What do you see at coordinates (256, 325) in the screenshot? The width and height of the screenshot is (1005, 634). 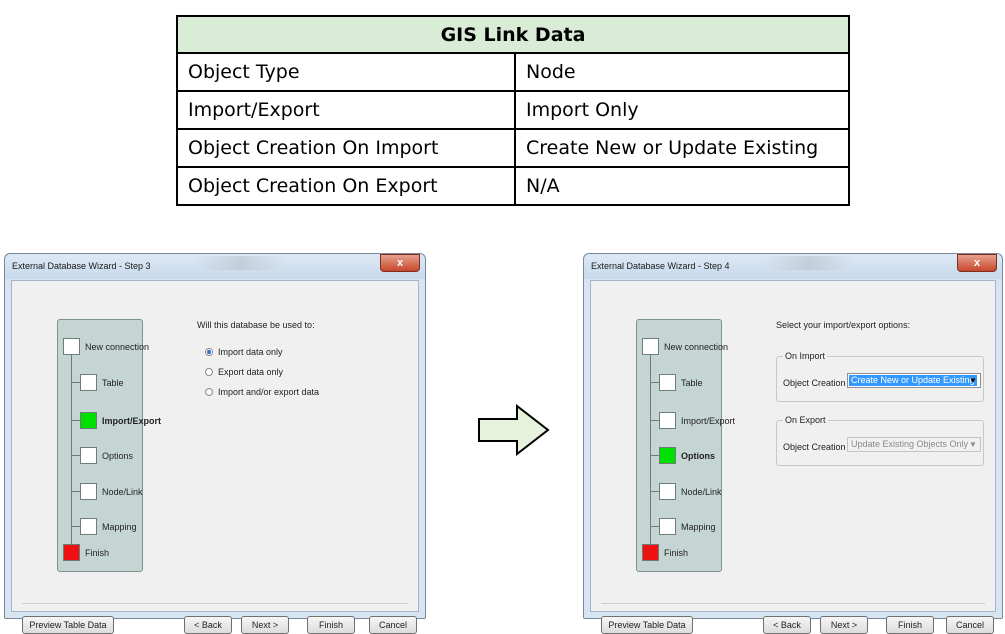 I see `step-prompt: Will this database be used to:` at bounding box center [256, 325].